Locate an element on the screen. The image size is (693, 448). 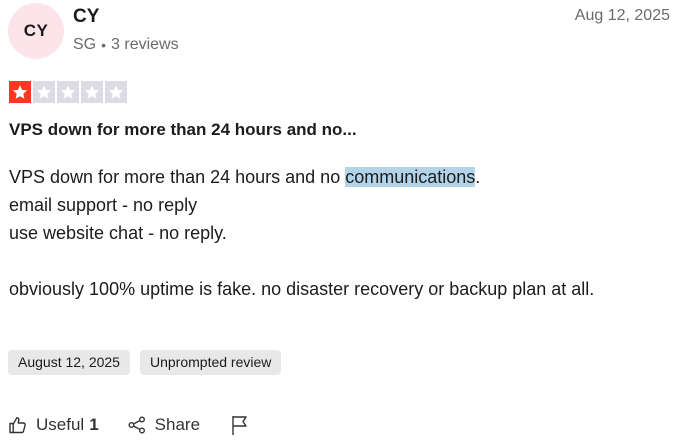
star-rating is located at coordinates (68, 92).